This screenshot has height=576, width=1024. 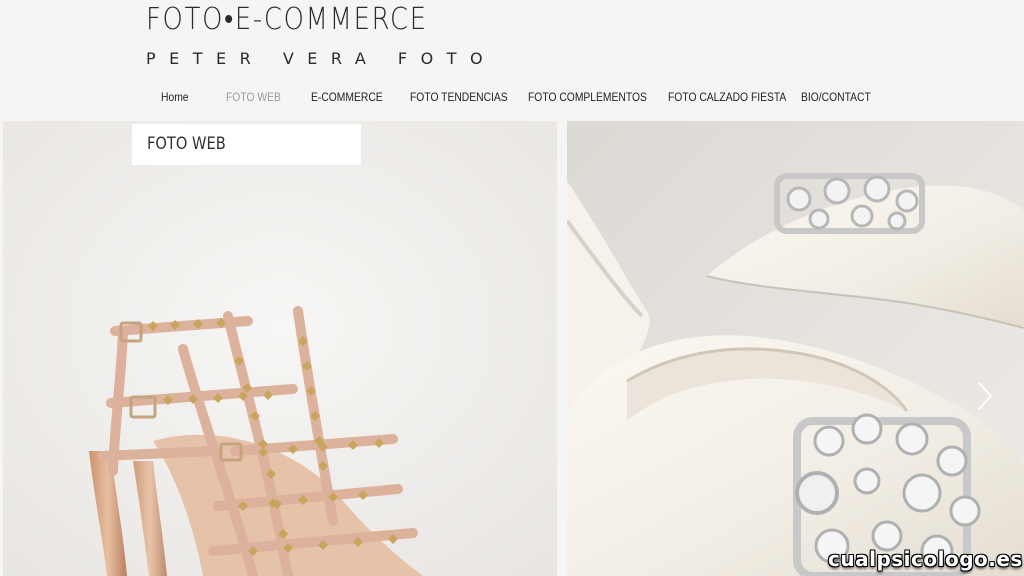 What do you see at coordinates (287, 19) in the screenshot?
I see `site-title: FOTO•E-COMMERCE` at bounding box center [287, 19].